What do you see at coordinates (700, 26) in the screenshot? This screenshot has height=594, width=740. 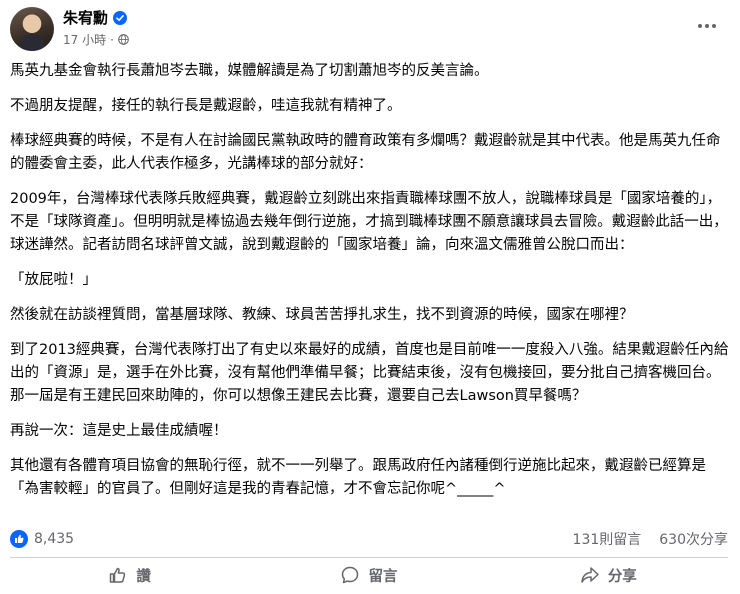 I see `more-options-icon` at bounding box center [700, 26].